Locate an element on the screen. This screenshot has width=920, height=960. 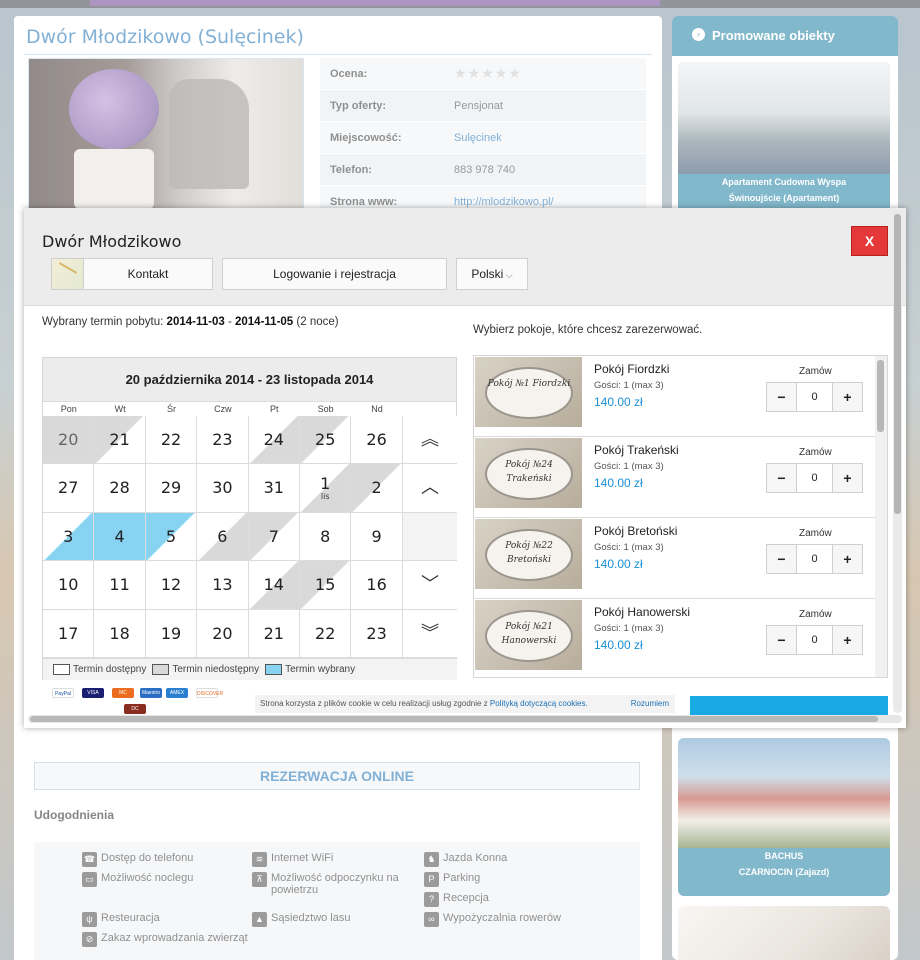
calendar-day-number: 12 is located at coordinates (171, 585).